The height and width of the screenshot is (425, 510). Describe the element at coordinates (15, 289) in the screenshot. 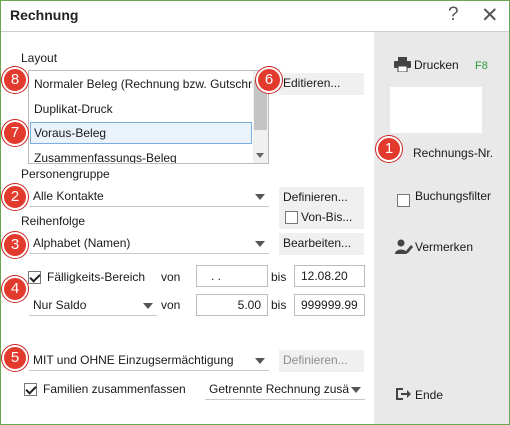

I see `badge-4: 4` at that location.